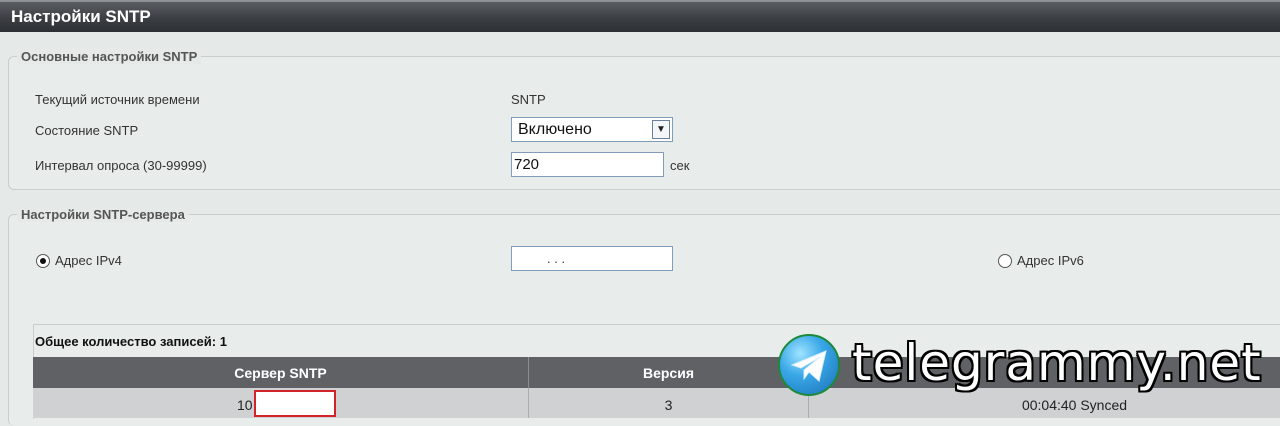  I want to click on cell-version: 3, so click(669, 403).